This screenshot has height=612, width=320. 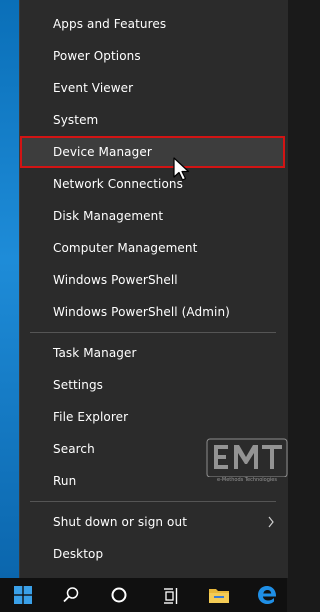 I want to click on menu-item-shut-down-or-sign-out: Shut down or sign out, so click(x=154, y=522).